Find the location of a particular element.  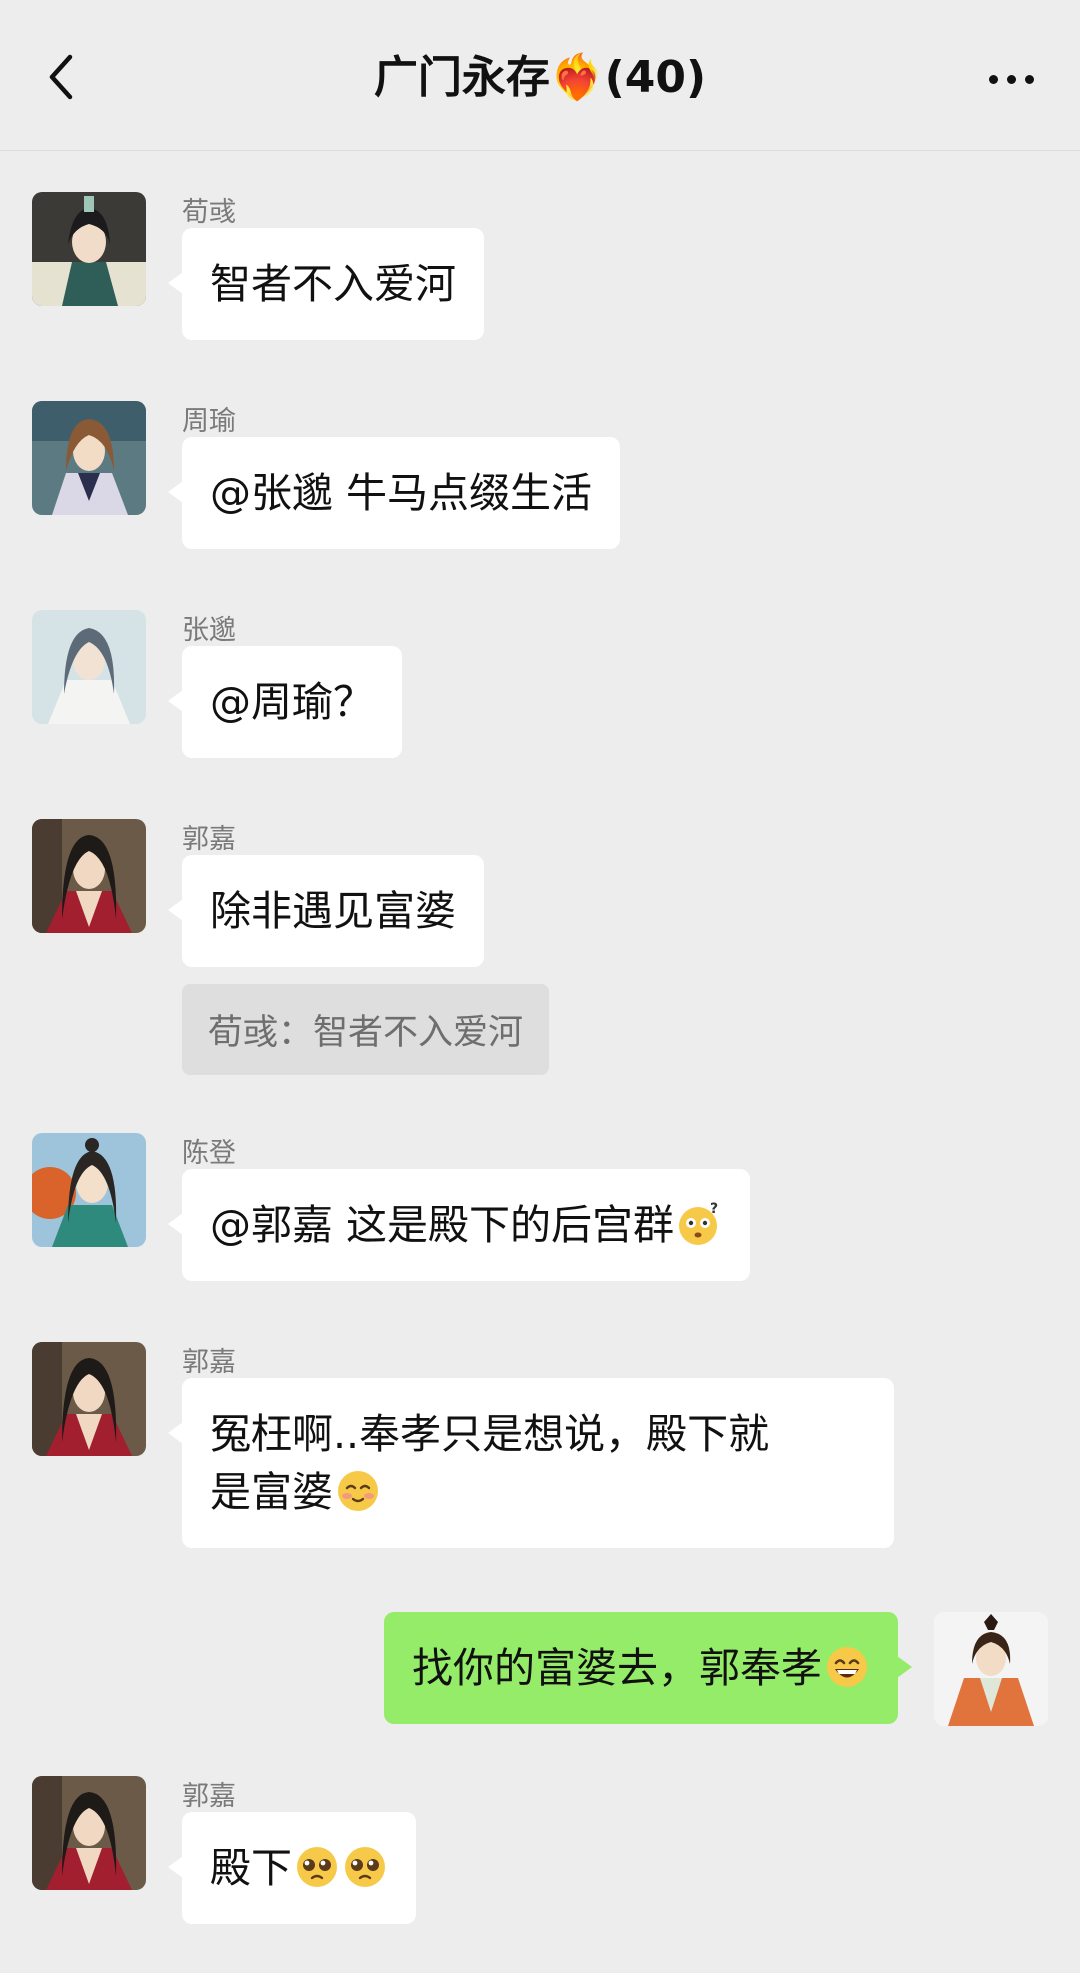

avatar-self is located at coordinates (991, 1669).